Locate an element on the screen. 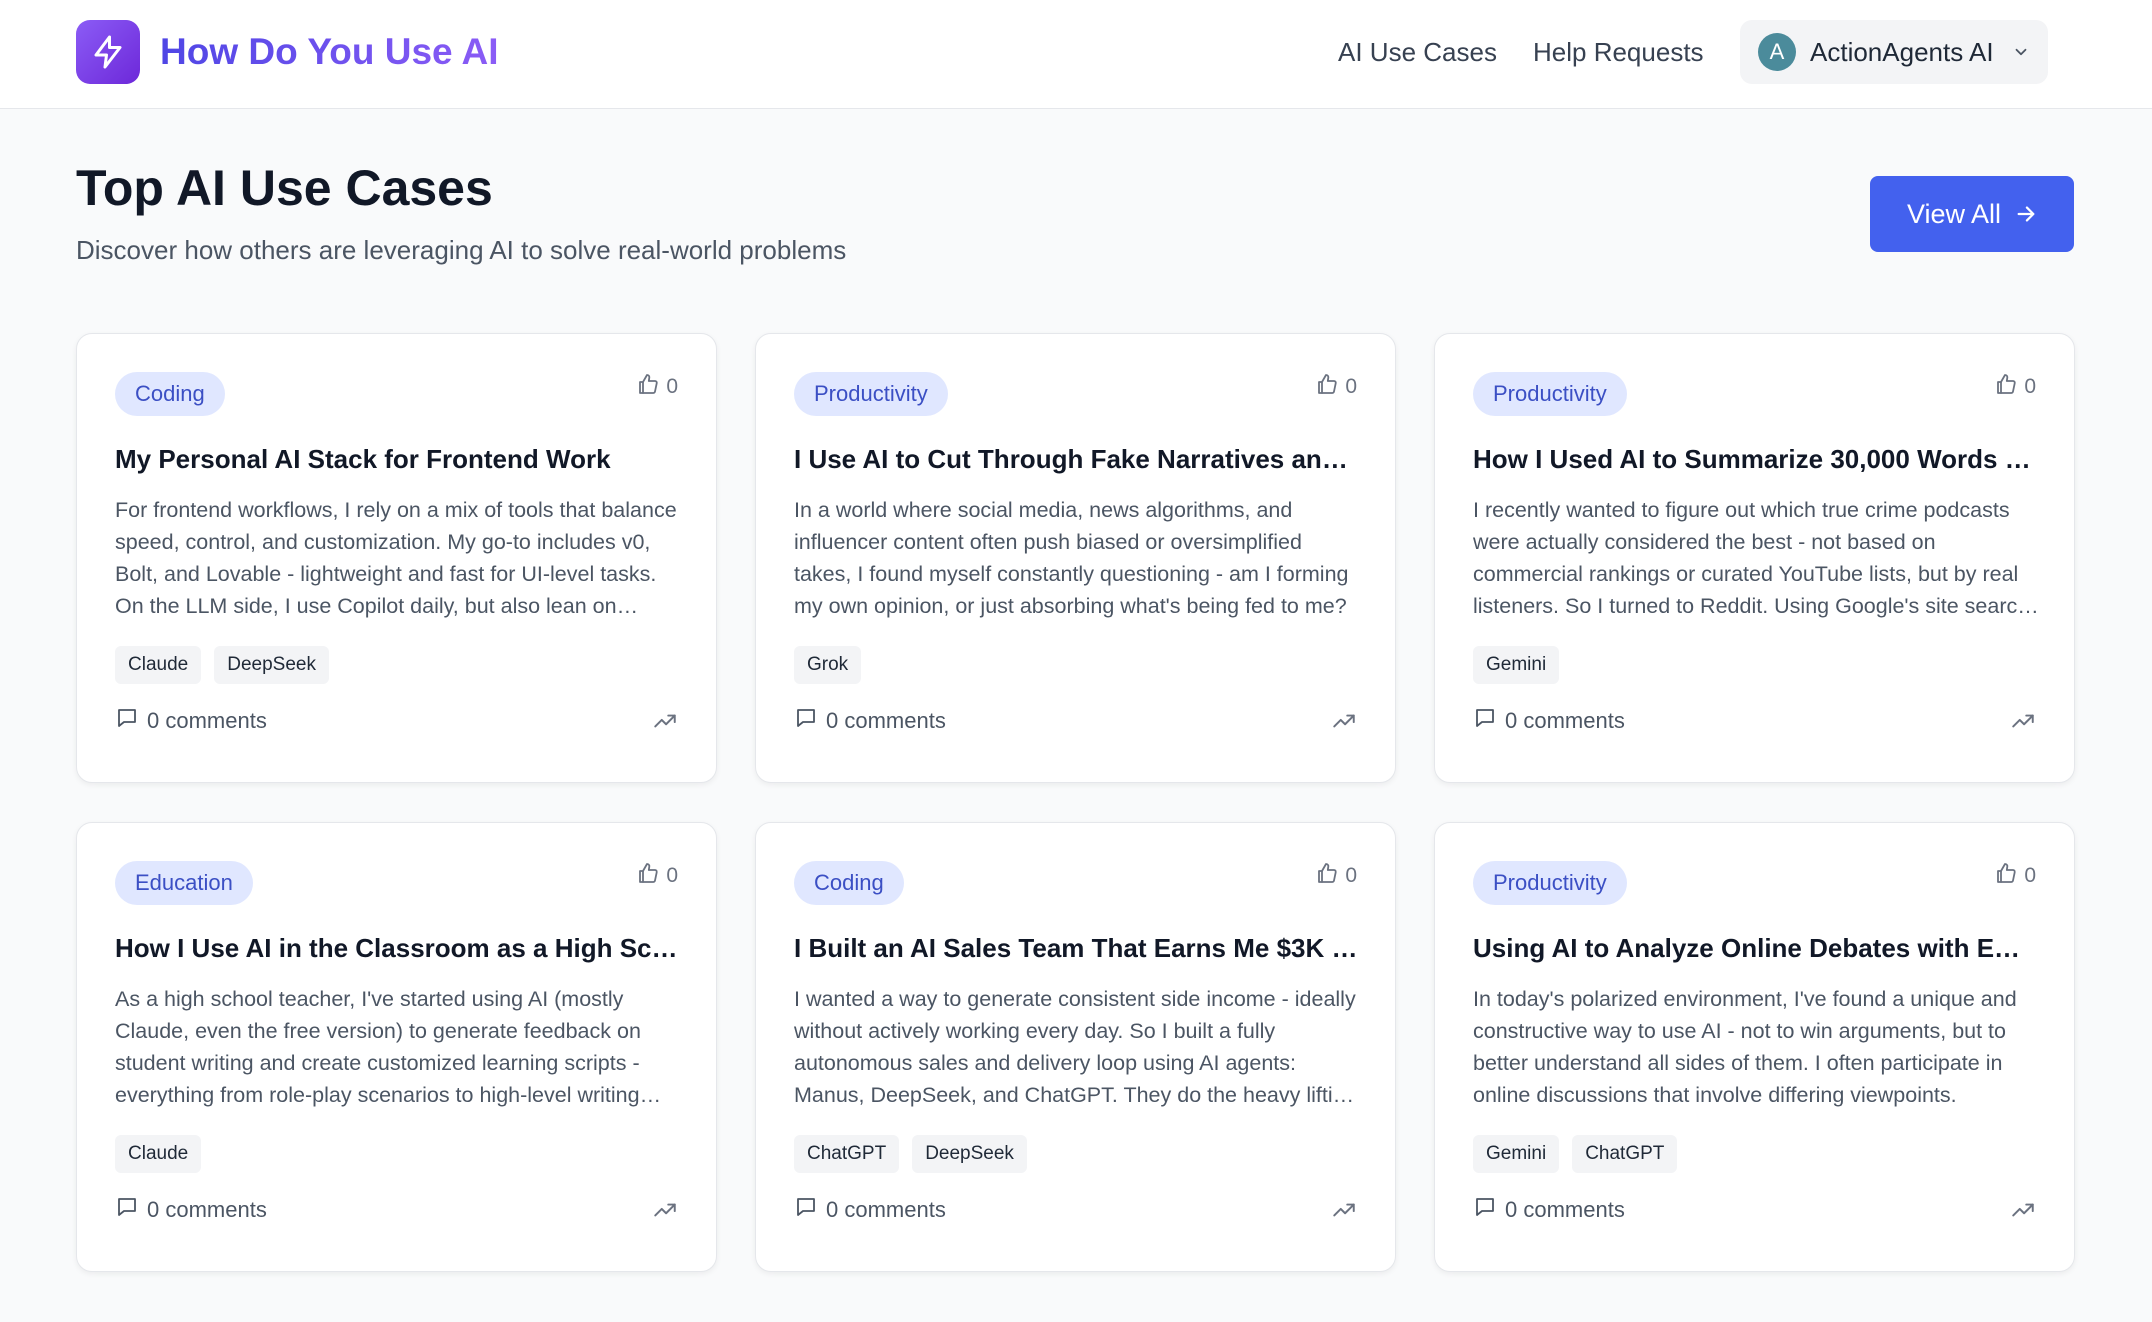 This screenshot has height=1322, width=2152. logo is located at coordinates (108, 52).